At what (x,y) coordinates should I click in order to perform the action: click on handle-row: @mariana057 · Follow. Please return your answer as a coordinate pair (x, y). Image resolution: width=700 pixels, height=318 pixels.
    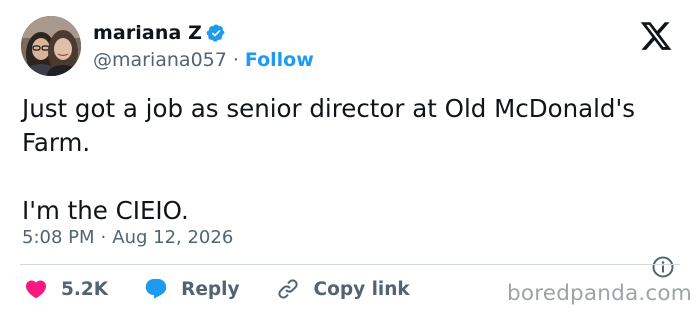
    Looking at the image, I should click on (203, 60).